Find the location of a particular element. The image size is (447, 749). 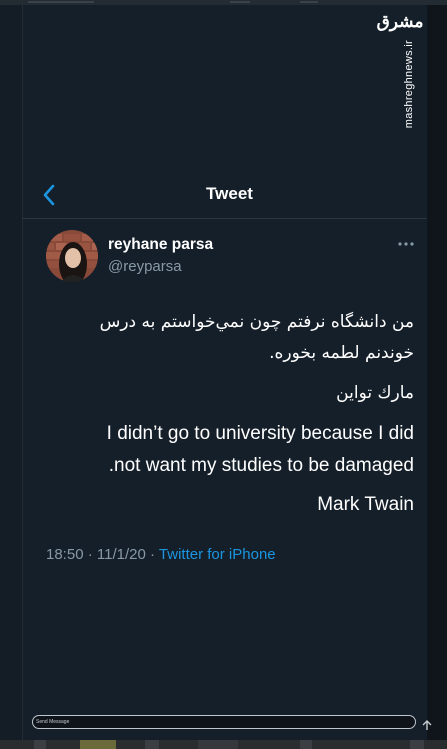

send-button is located at coordinates (427, 723).